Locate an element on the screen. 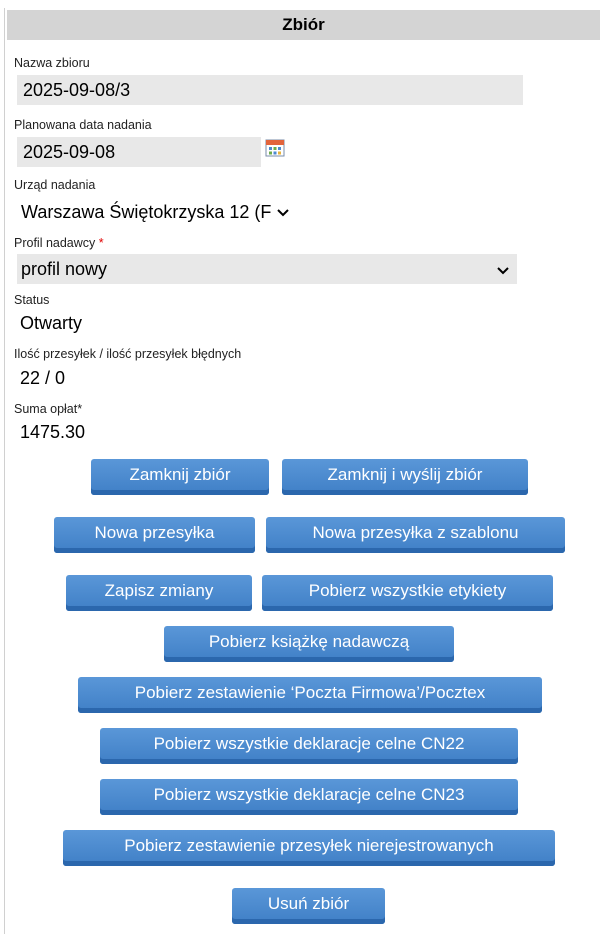  profile-value: profil nowy is located at coordinates (64, 268).